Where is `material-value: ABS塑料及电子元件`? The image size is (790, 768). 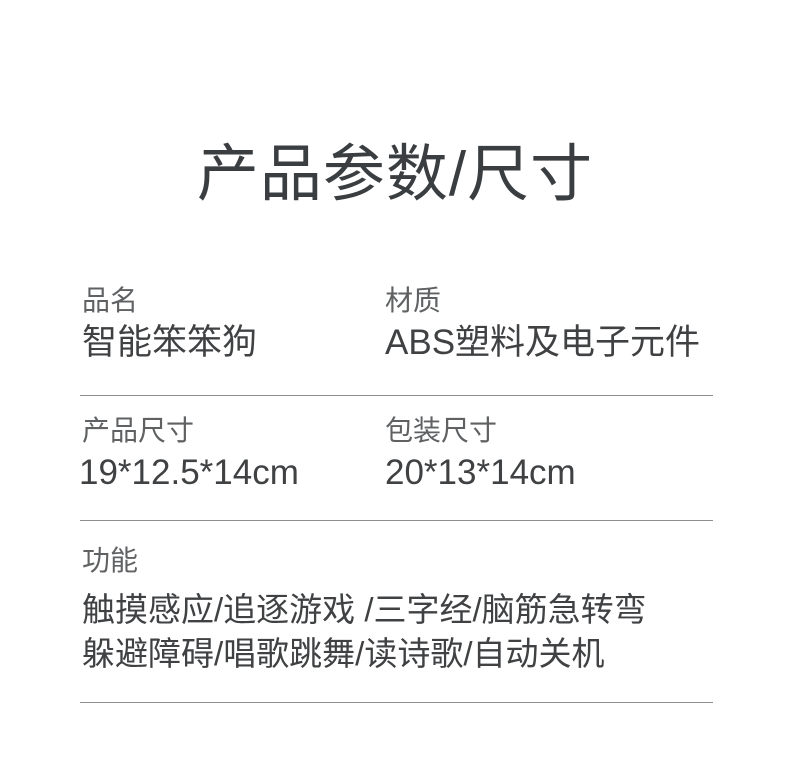 material-value: ABS塑料及电子元件 is located at coordinates (543, 342).